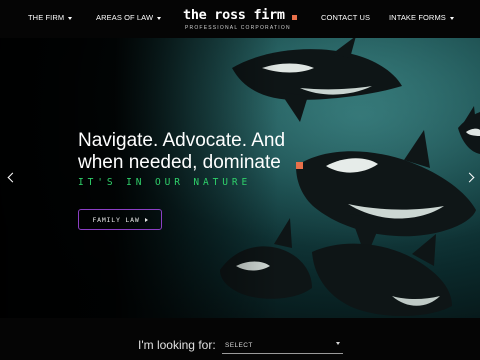 The image size is (480, 360). I want to click on select-value: SELECT, so click(239, 345).